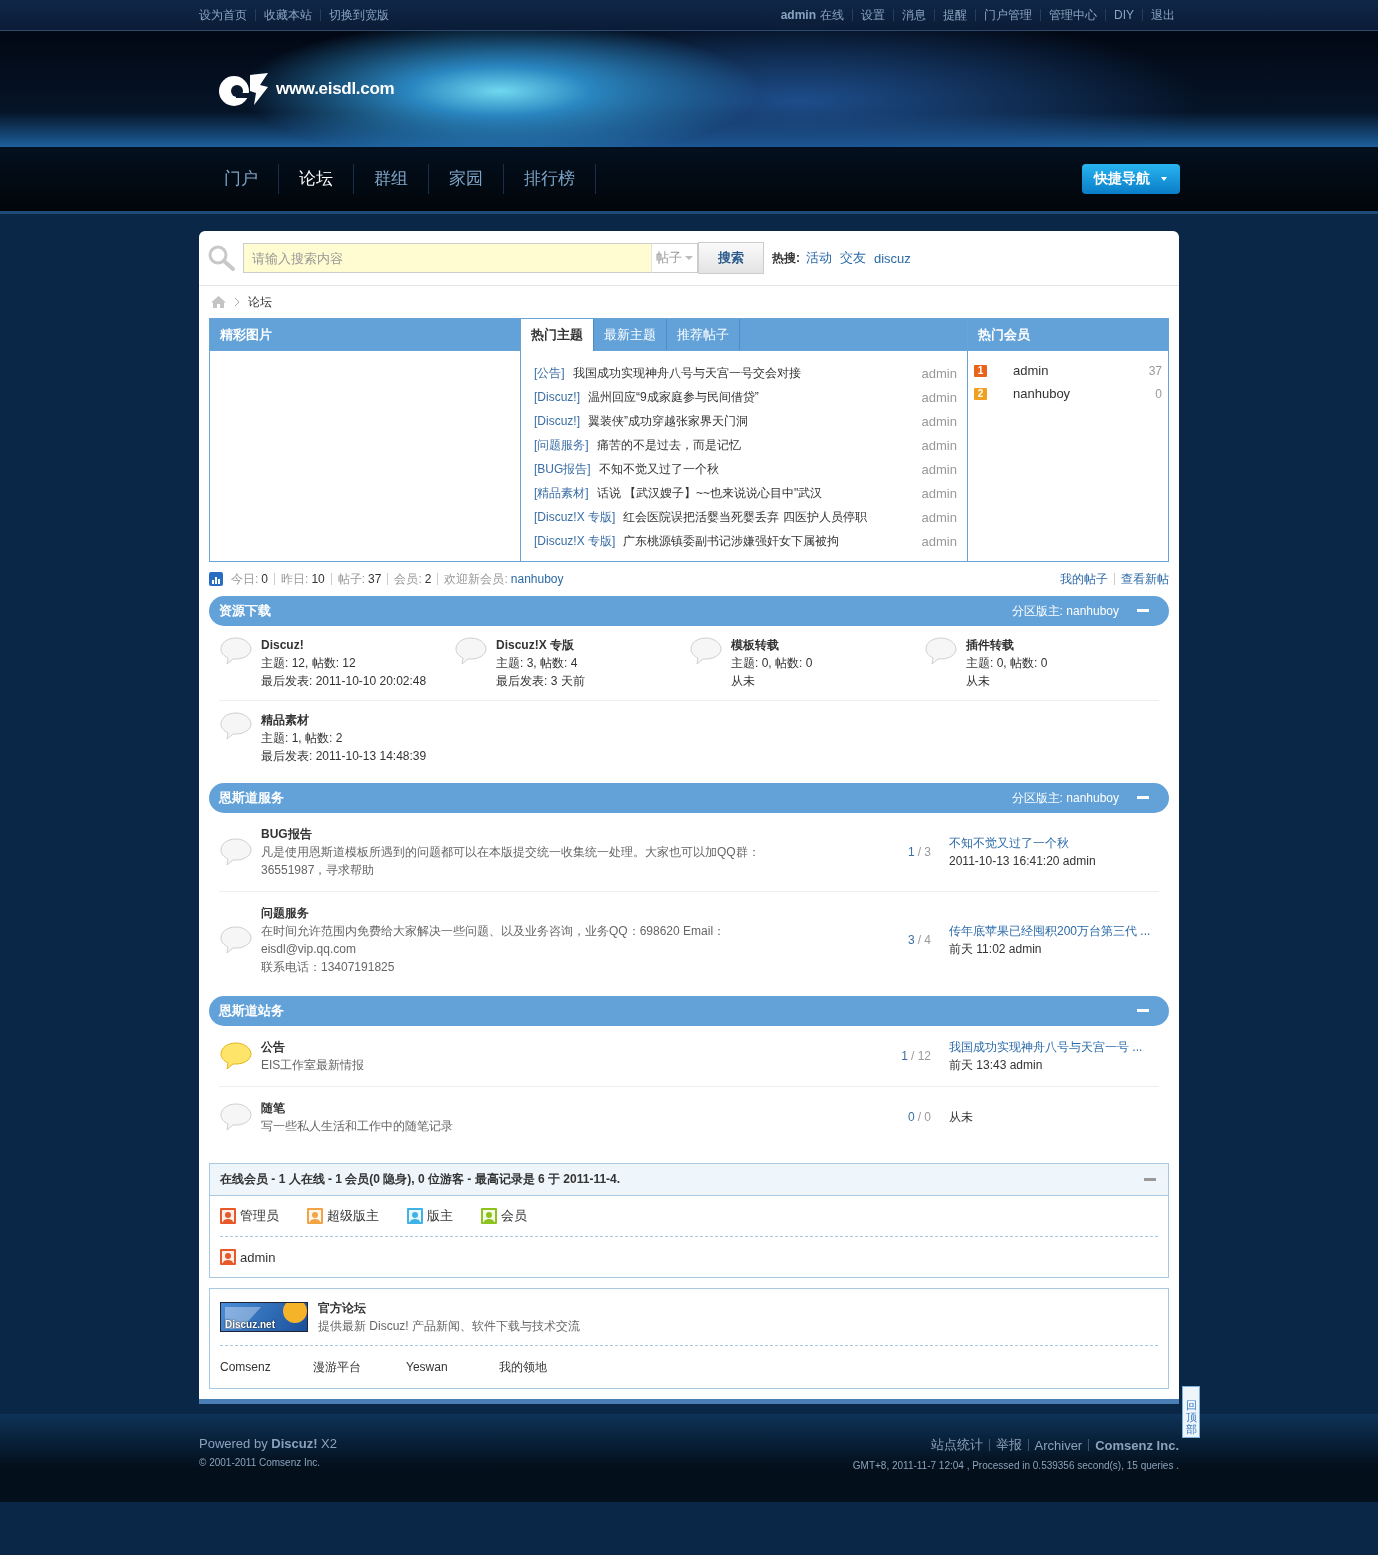 The image size is (1378, 1555). Describe the element at coordinates (476, 579) in the screenshot. I see `welcome-label: 欢迎新会员:` at that location.